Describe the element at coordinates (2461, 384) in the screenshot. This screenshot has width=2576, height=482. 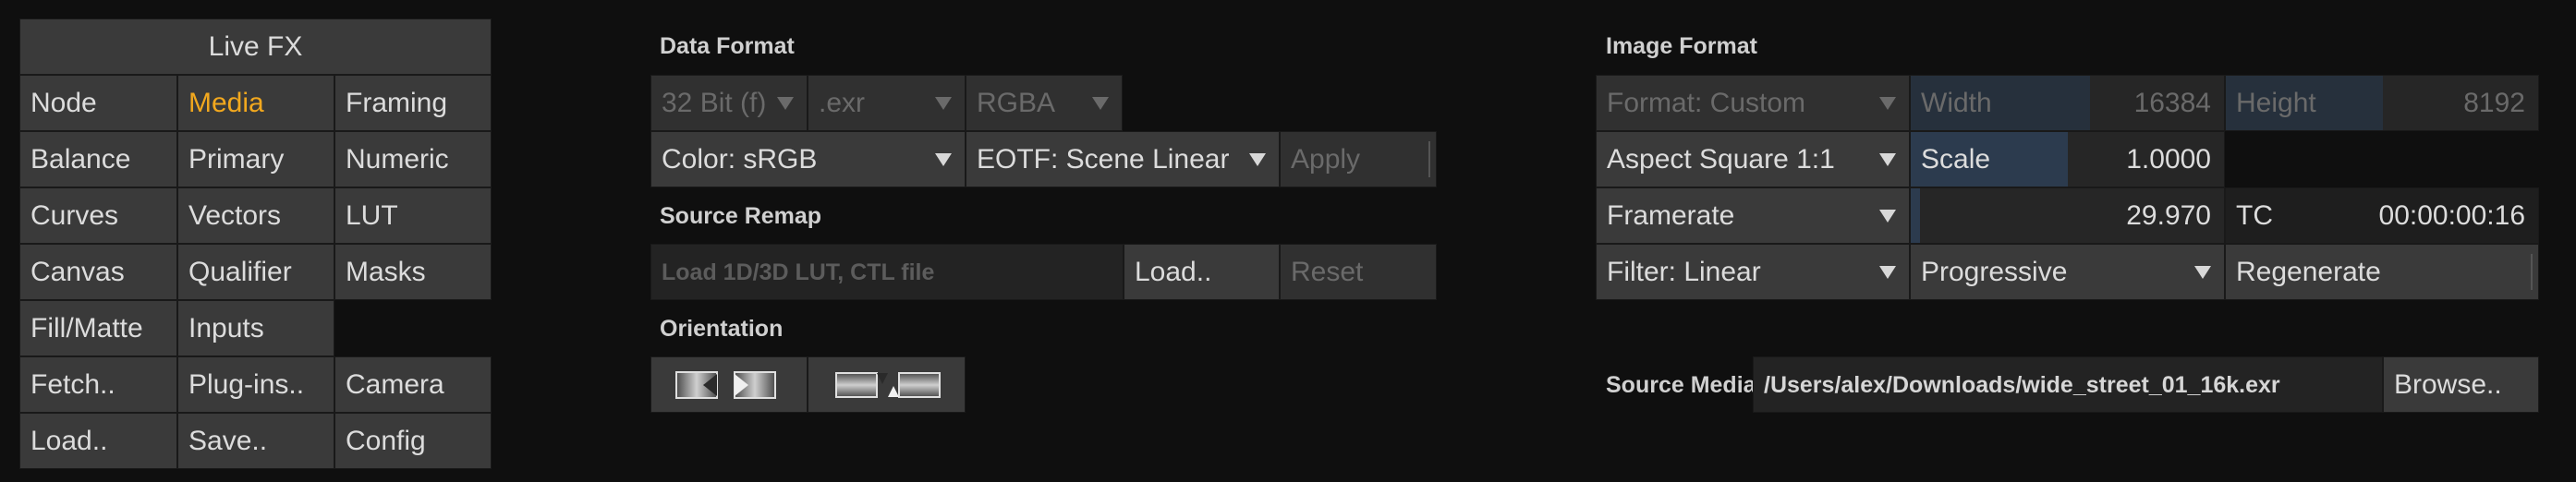
I see `browse-button: Browse..` at that location.